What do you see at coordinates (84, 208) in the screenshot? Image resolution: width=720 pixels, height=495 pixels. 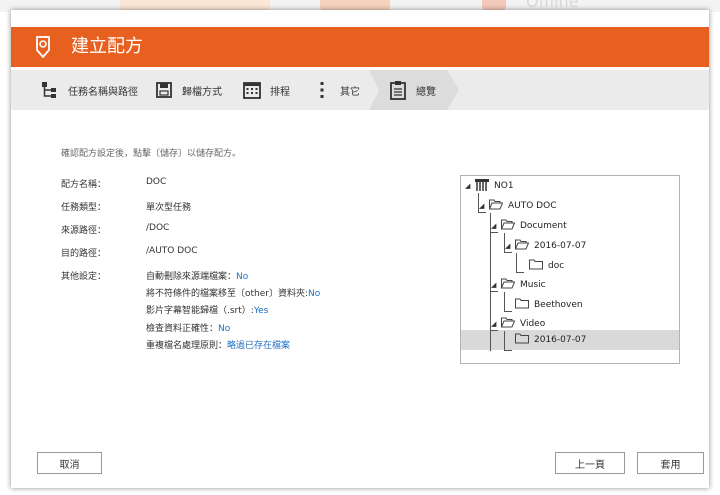 I see `task-type-label: 任務類型：` at bounding box center [84, 208].